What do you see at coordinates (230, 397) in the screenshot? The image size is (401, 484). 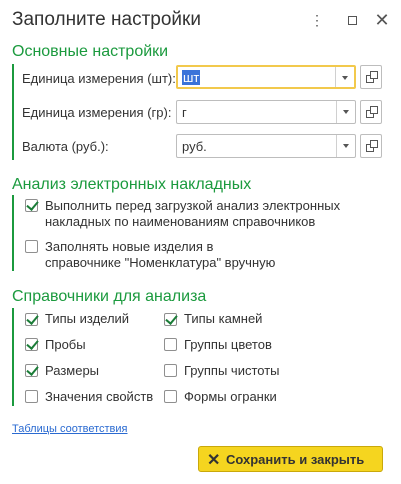 I see `catalog-cut-shapes-label: Формы огранки` at bounding box center [230, 397].